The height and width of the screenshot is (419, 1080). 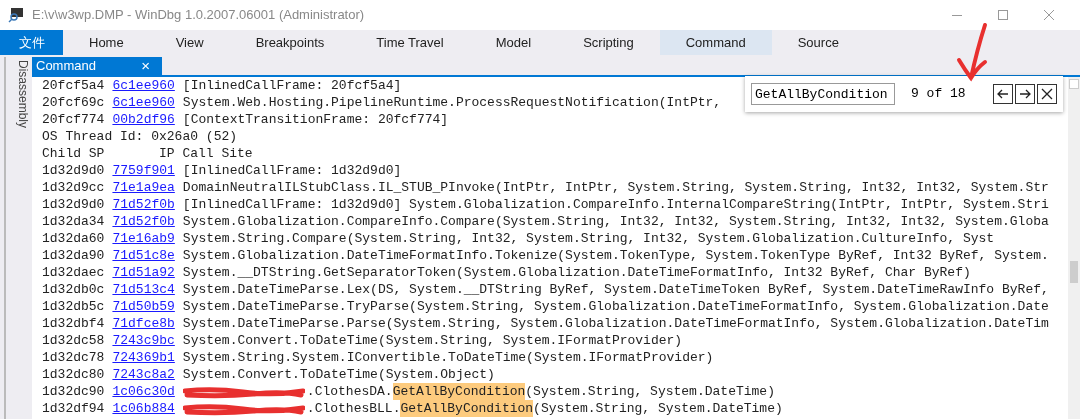 What do you see at coordinates (588, 238) in the screenshot?
I see `call-site-text: System.String.Compare(System.String, Int32, System.String, Int32, System.Globalization.CultureInfo, Syst` at bounding box center [588, 238].